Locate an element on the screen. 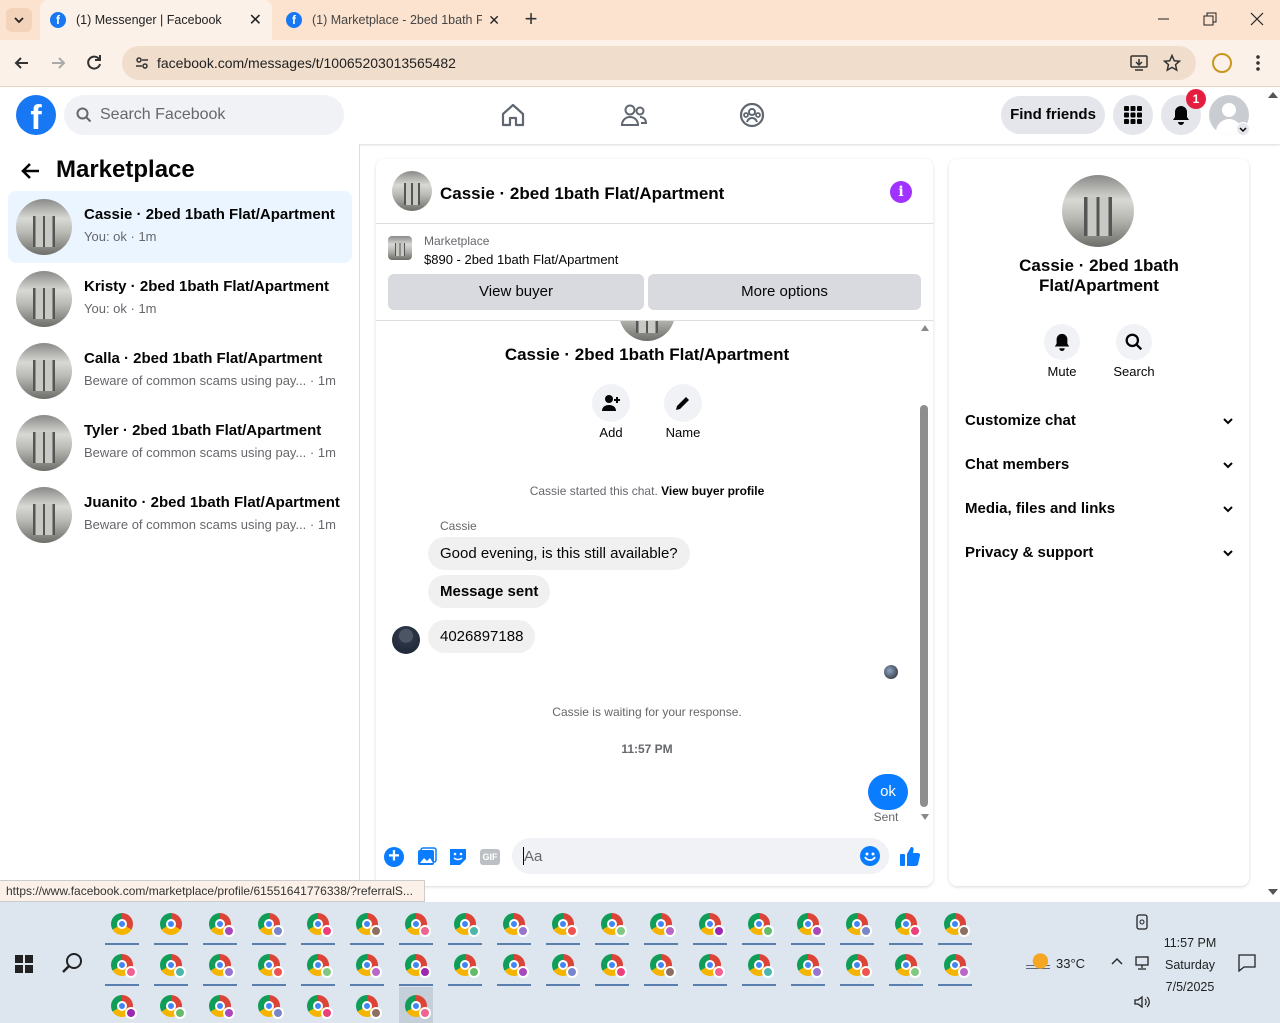  emoji-button is located at coordinates (870, 856).